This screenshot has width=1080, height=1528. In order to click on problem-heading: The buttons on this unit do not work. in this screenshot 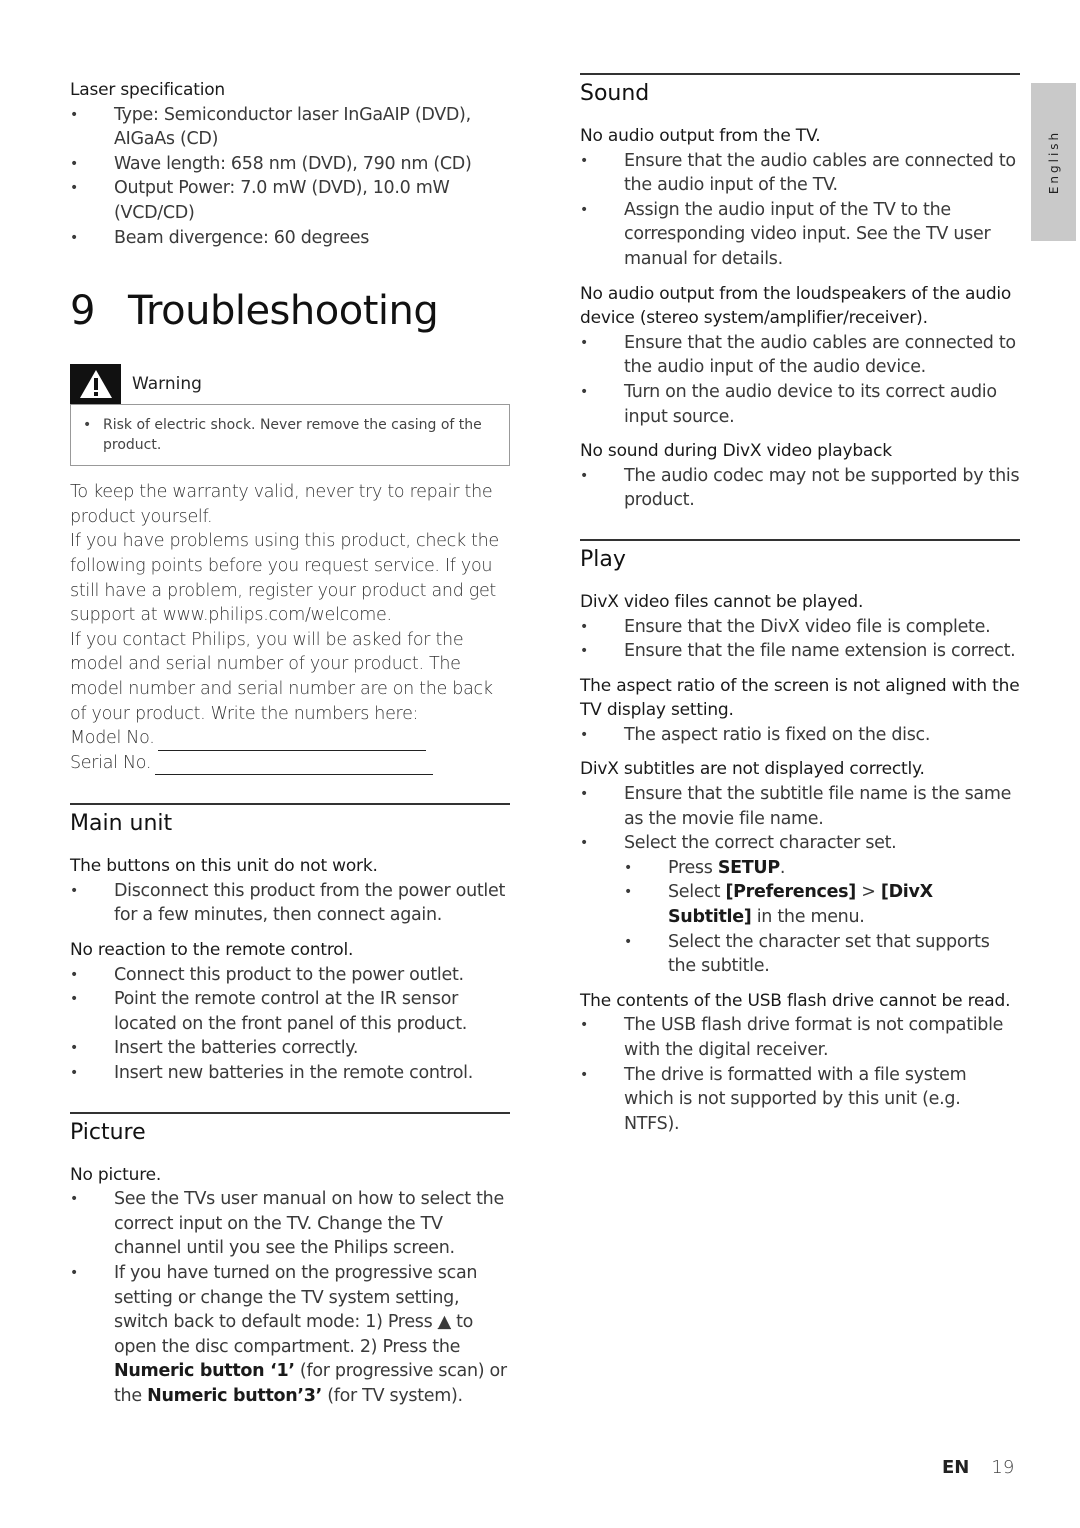, I will do `click(224, 866)`.